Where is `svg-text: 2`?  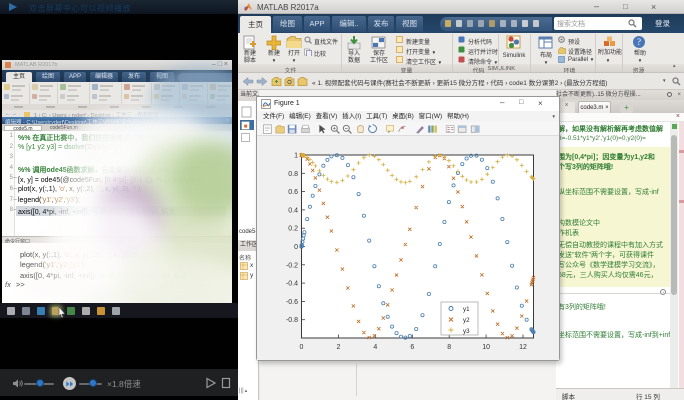
svg-text: 2 is located at coordinates (338, 347).